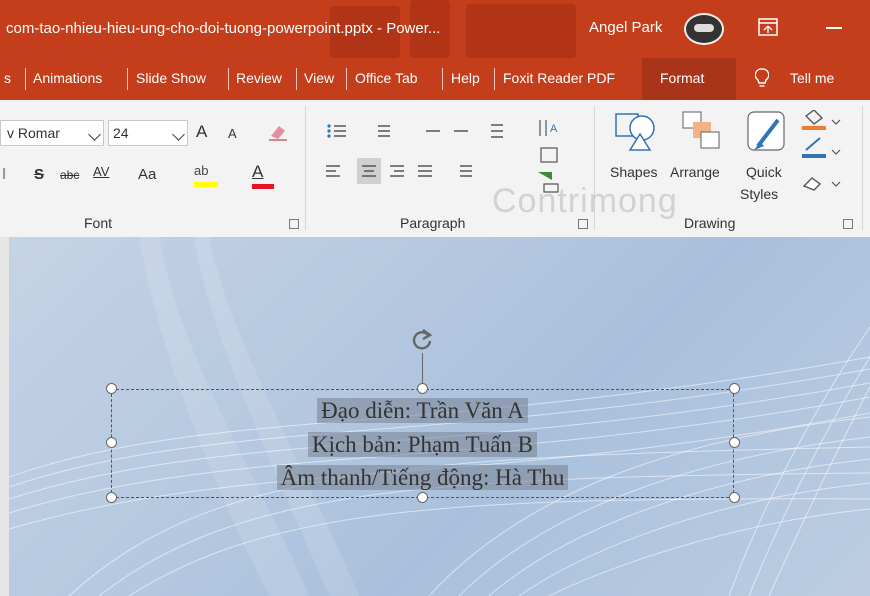  Describe the element at coordinates (278, 132) in the screenshot. I see `clear-formatting-icon` at that location.